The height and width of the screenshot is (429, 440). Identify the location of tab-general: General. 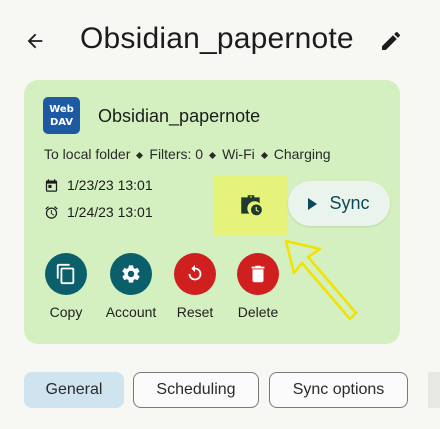
(74, 390).